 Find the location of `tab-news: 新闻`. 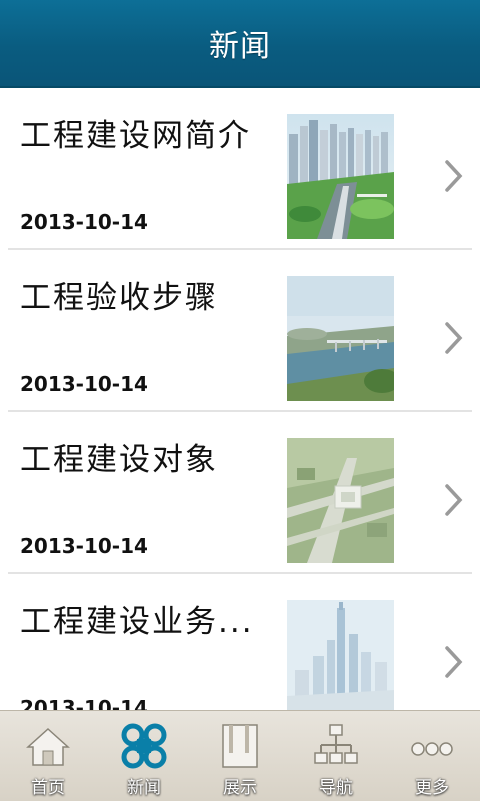

tab-news: 新闻 is located at coordinates (144, 756).